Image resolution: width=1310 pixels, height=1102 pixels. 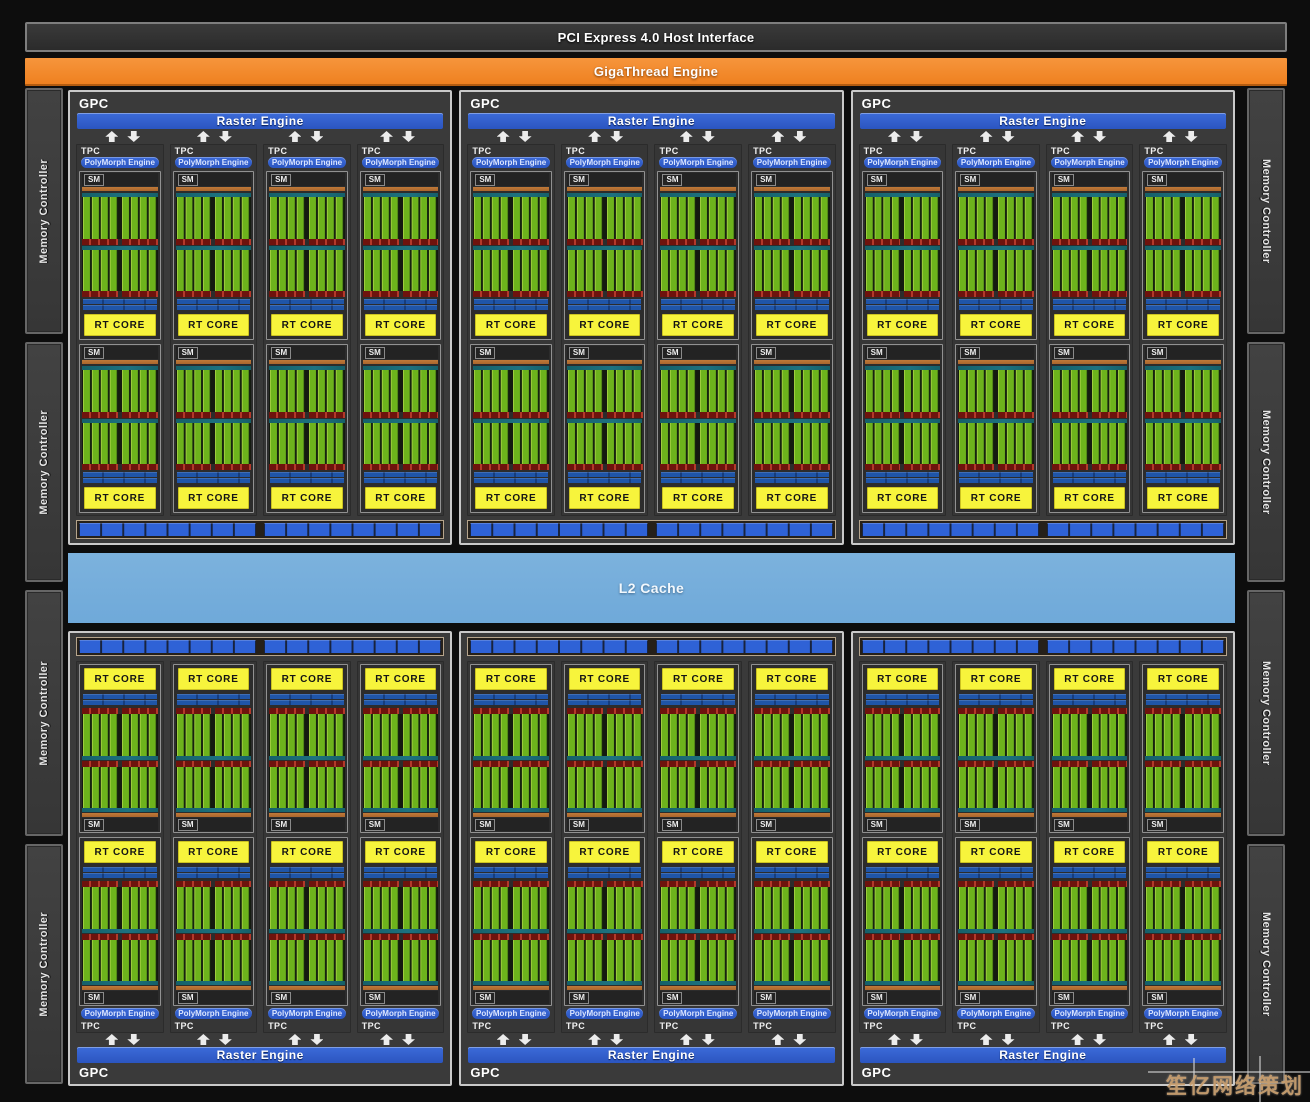 I want to click on arrow-down-icon, so click(x=708, y=136).